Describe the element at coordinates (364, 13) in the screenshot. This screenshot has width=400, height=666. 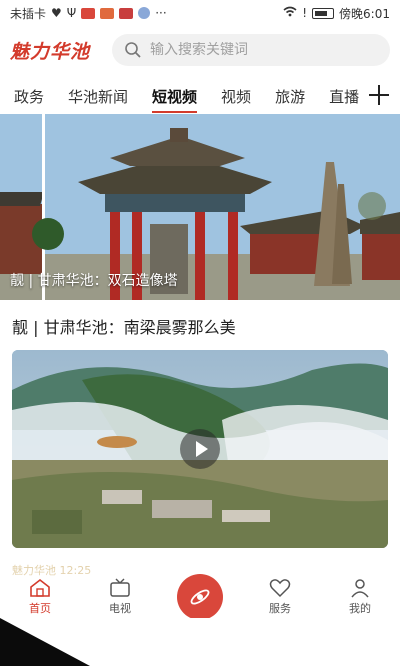
I see `clock-text: 傍晚6:01` at that location.